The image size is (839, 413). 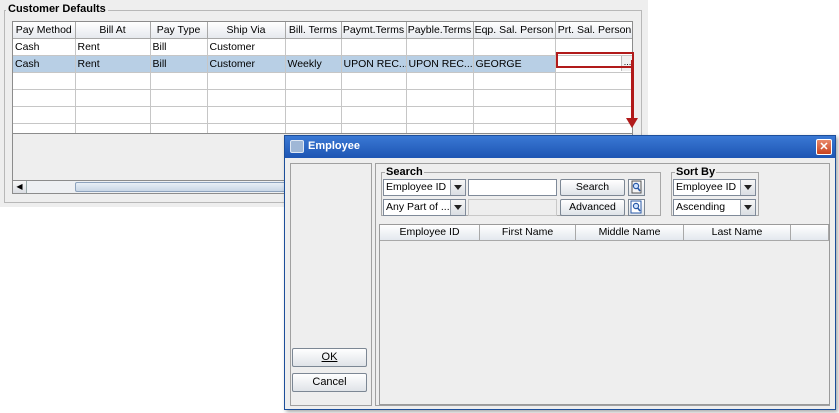 I want to click on search-field-select: Employee ID, so click(x=424, y=187).